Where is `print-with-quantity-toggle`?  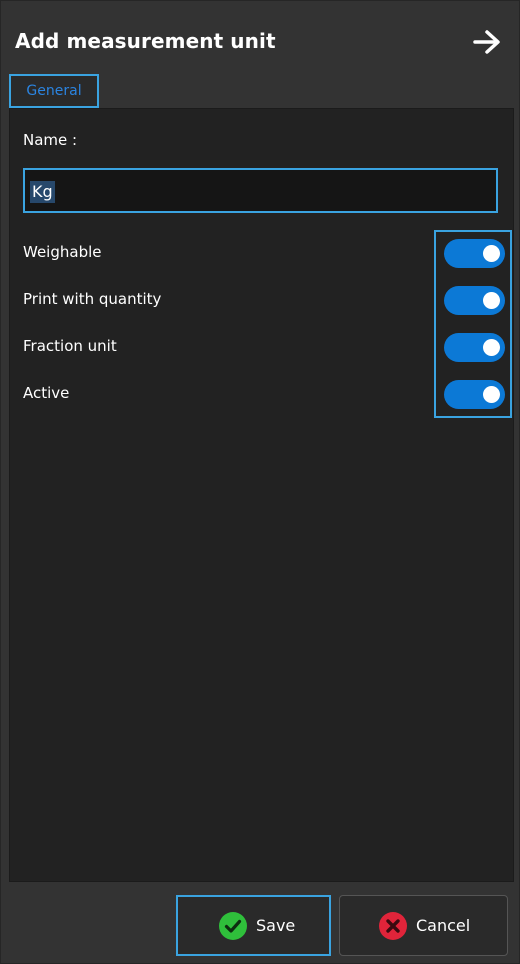 print-with-quantity-toggle is located at coordinates (474, 300).